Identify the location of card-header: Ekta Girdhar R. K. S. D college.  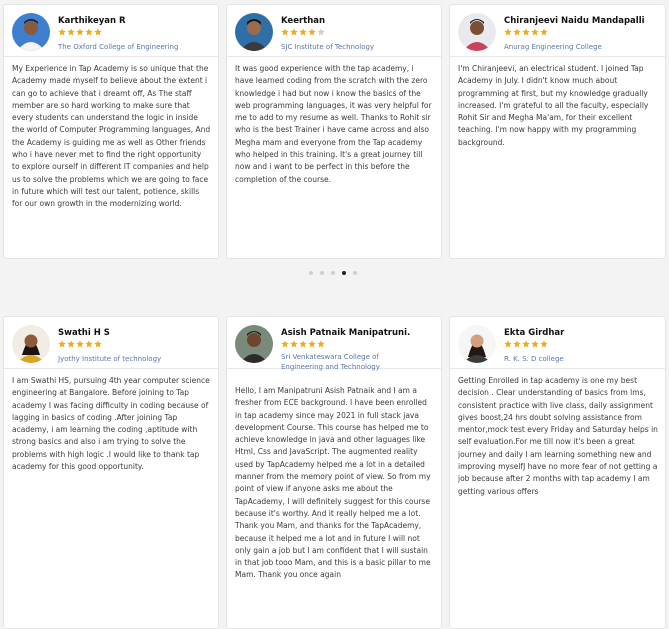
(557, 343).